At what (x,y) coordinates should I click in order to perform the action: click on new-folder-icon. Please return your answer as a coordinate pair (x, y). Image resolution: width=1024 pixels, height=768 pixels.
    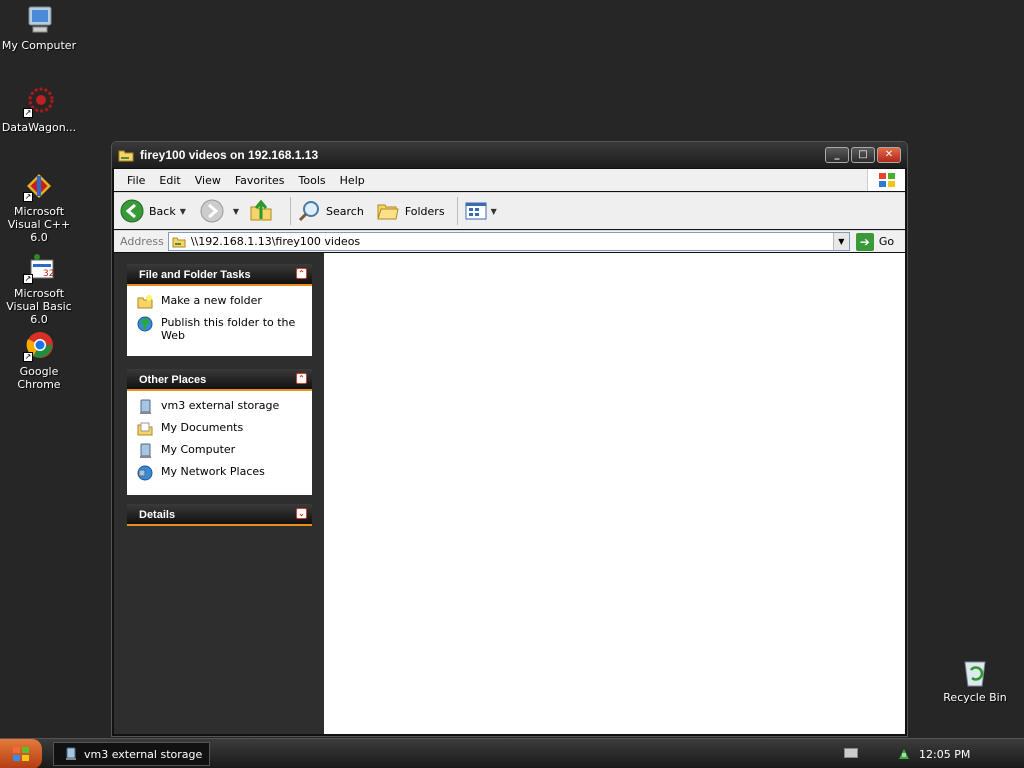
    Looking at the image, I should click on (145, 302).